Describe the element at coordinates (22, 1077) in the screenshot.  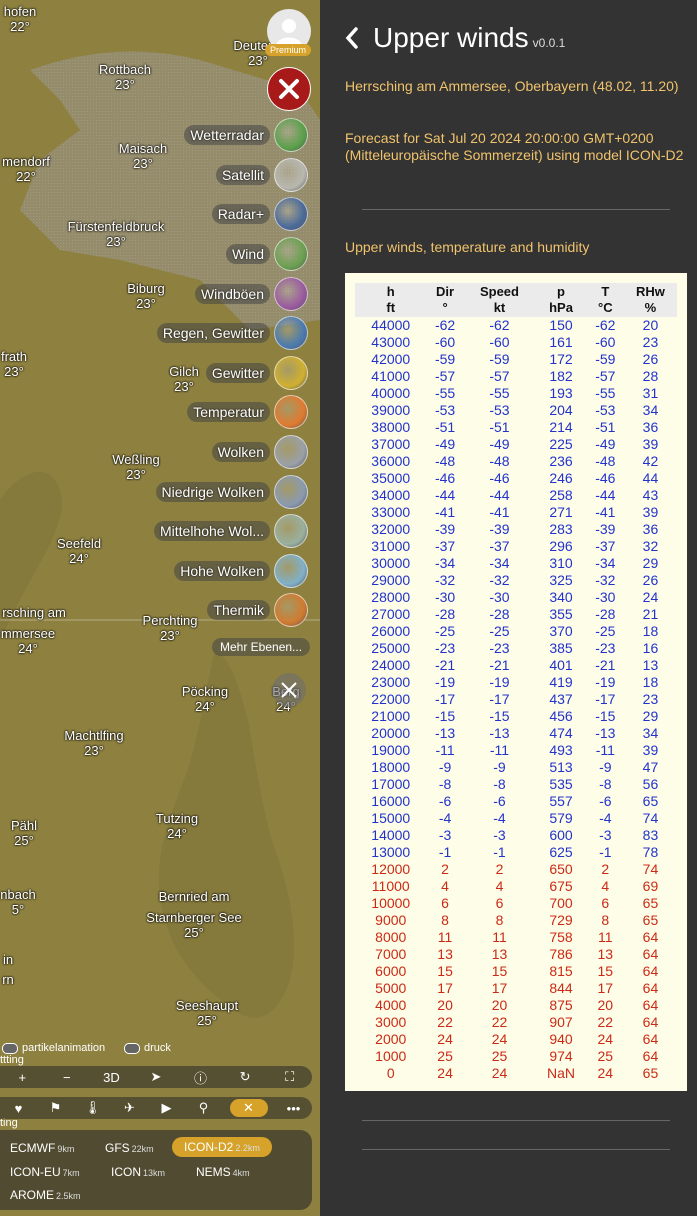
I see `zoom-in-button: +` at that location.